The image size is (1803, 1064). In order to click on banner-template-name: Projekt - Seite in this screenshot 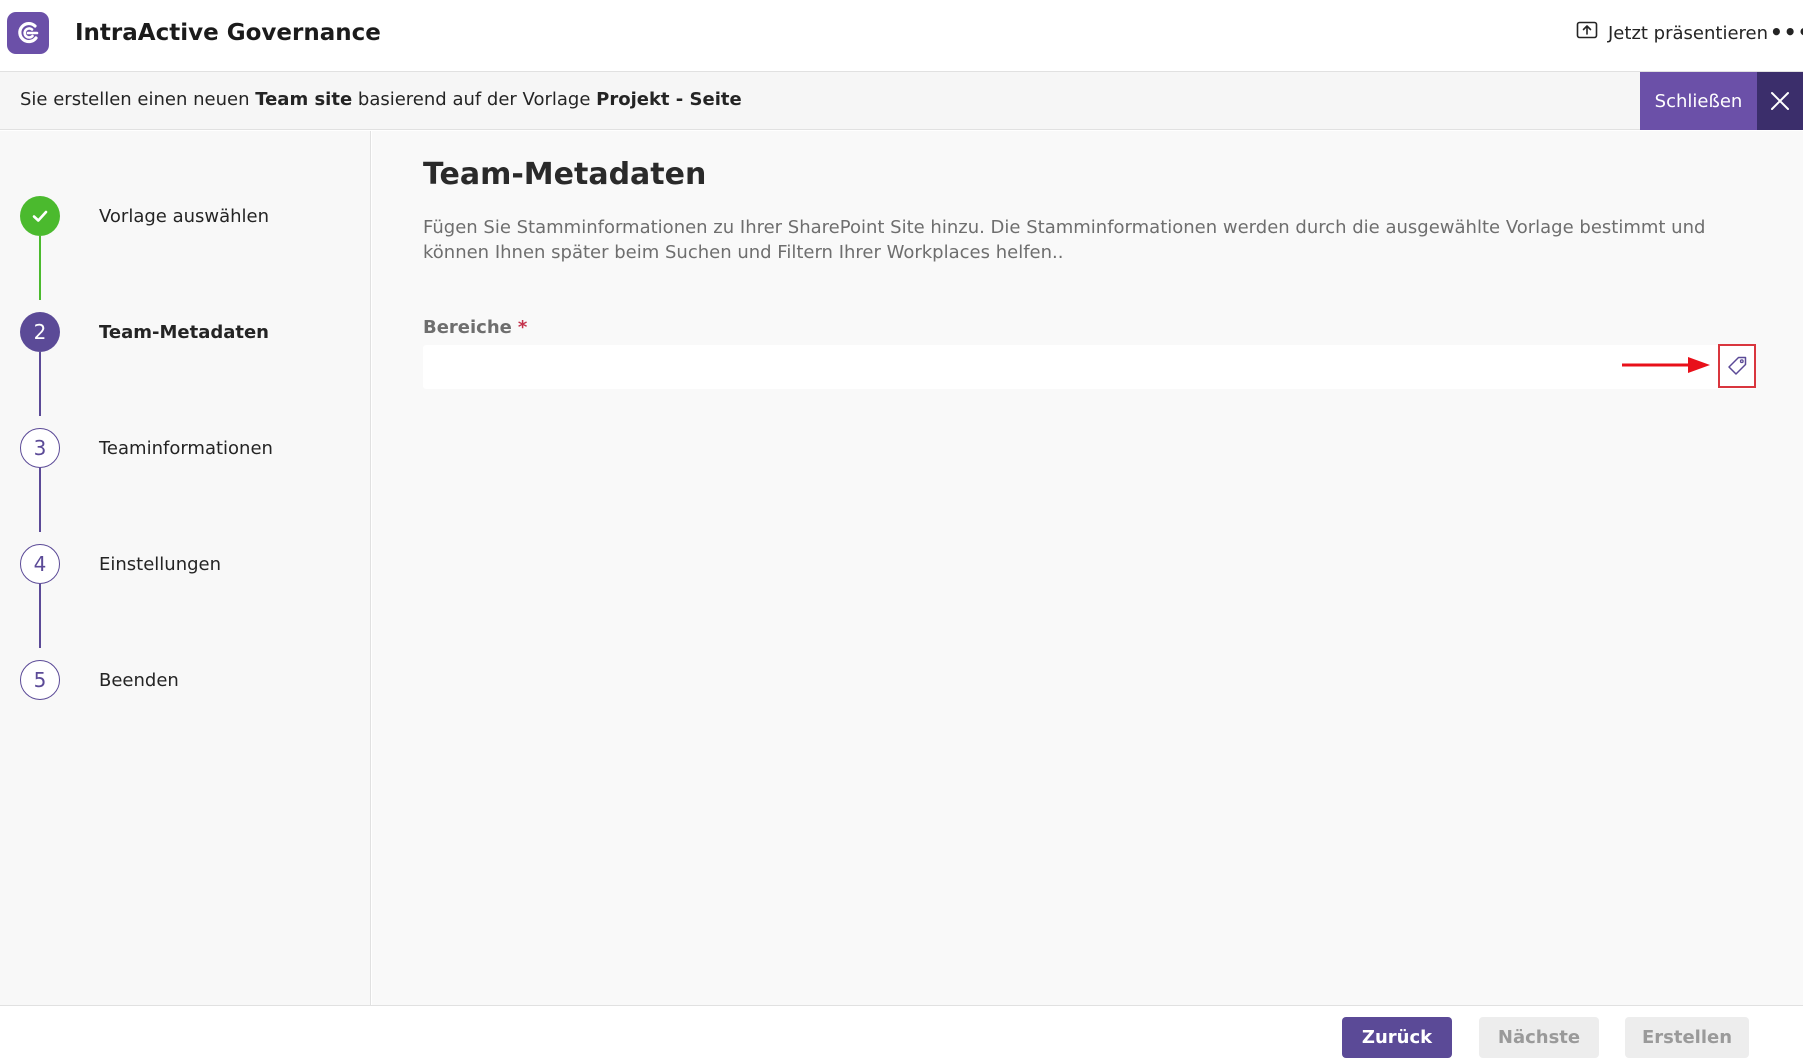, I will do `click(669, 99)`.